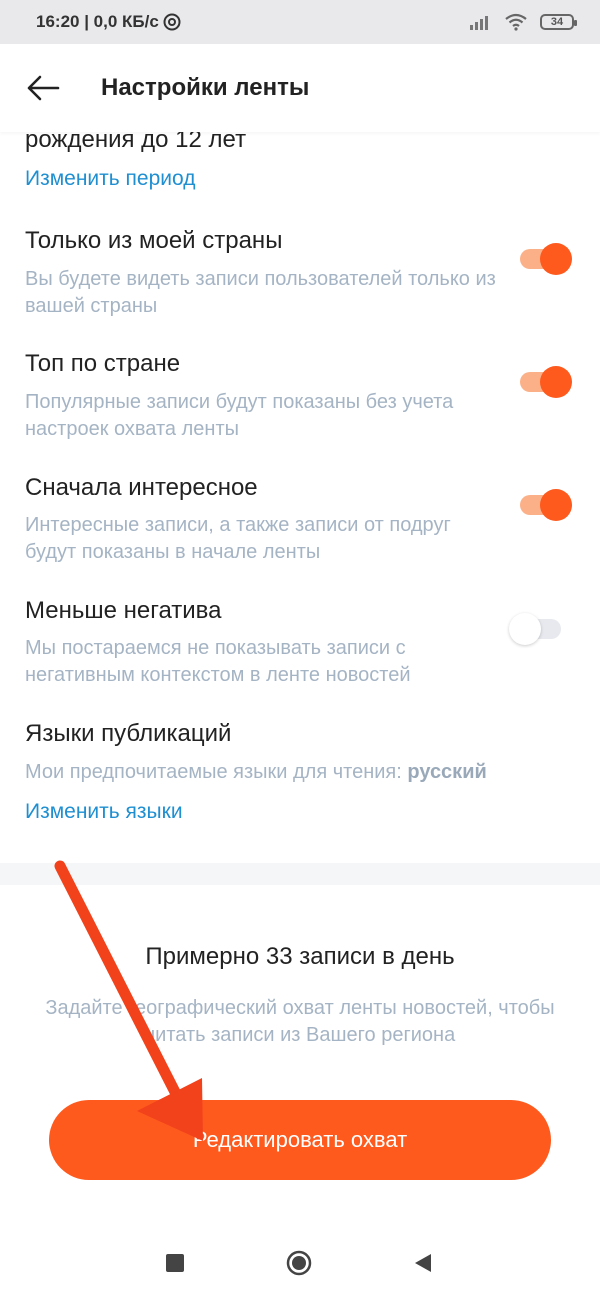 The height and width of the screenshot is (1299, 600). What do you see at coordinates (423, 1263) in the screenshot?
I see `triangle-left-icon` at bounding box center [423, 1263].